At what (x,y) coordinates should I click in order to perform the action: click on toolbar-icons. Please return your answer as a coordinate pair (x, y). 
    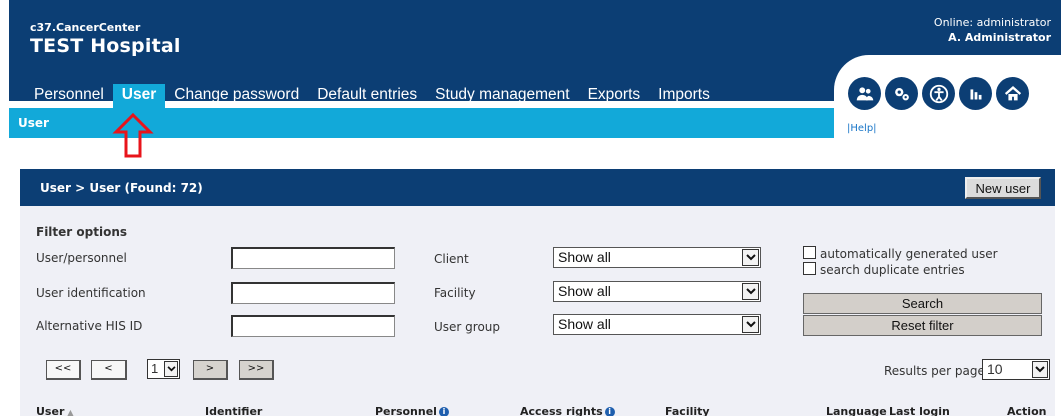
    Looking at the image, I should click on (938, 93).